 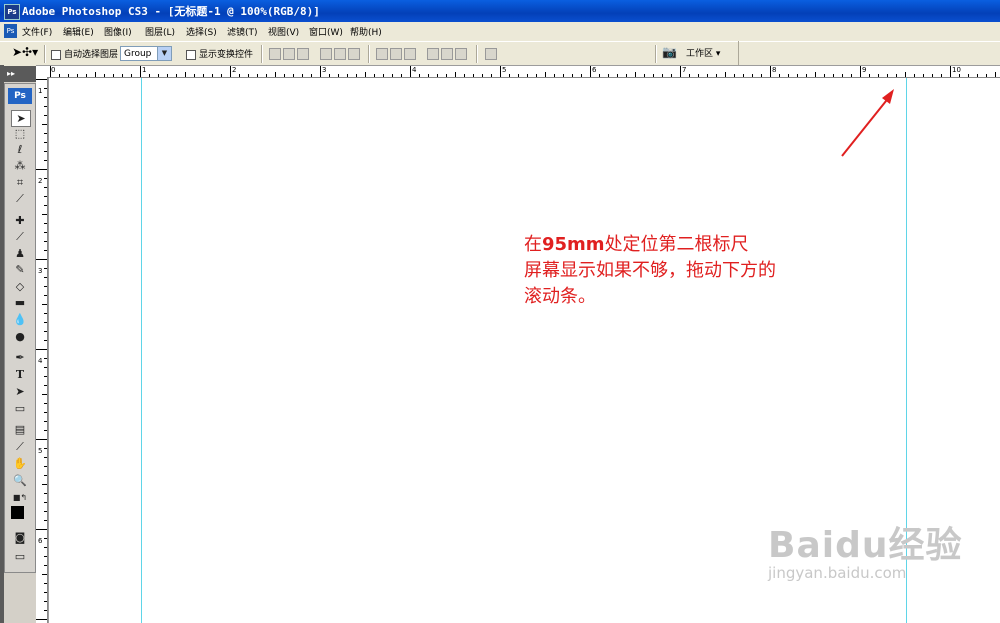 What do you see at coordinates (20, 463) in the screenshot?
I see `hand-tool-icon: ✋` at bounding box center [20, 463].